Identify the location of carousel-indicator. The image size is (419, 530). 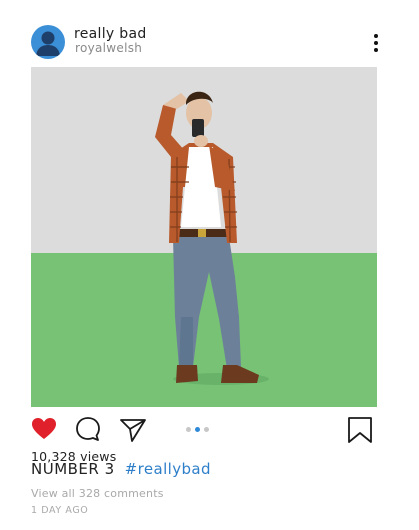
(199, 430).